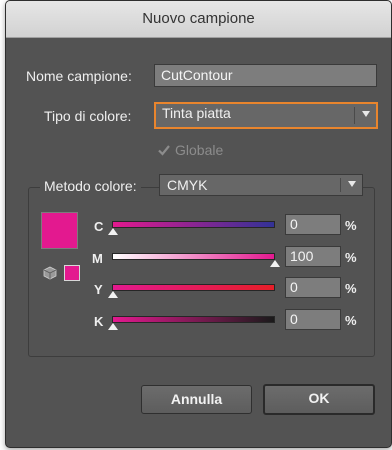 This screenshot has height=450, width=392. I want to click on color-preview-swatch, so click(59, 230).